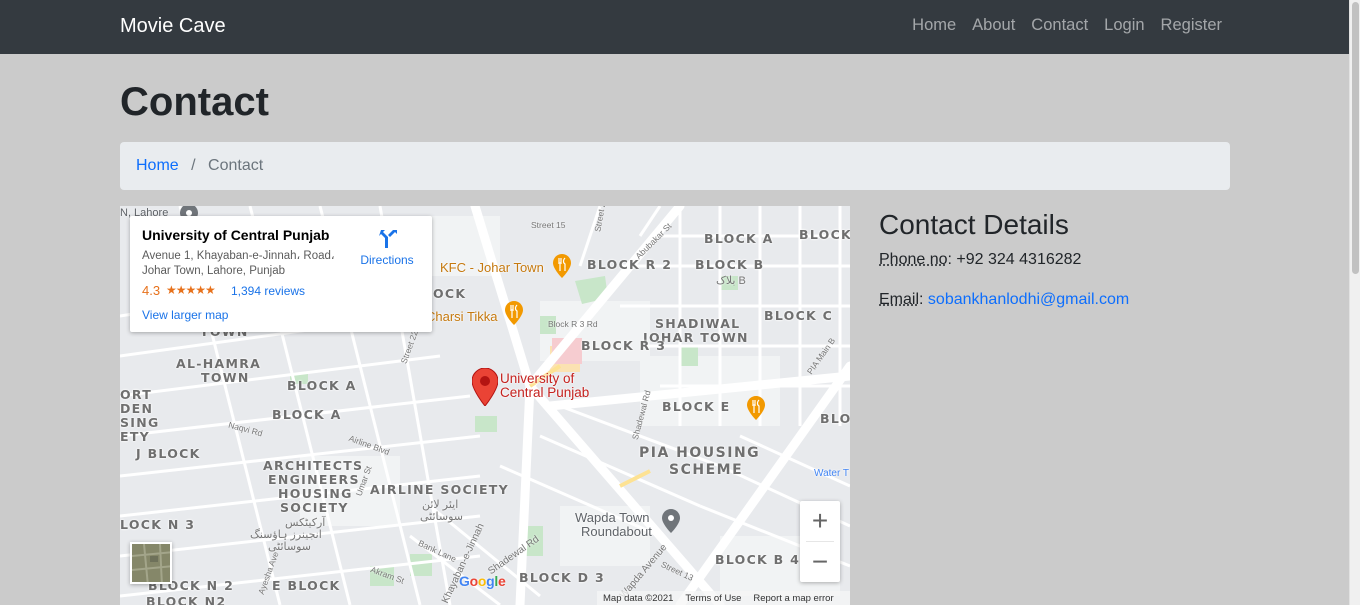 The width and height of the screenshot is (1360, 605). What do you see at coordinates (671, 521) in the screenshot?
I see `landmark-pin-icon` at bounding box center [671, 521].